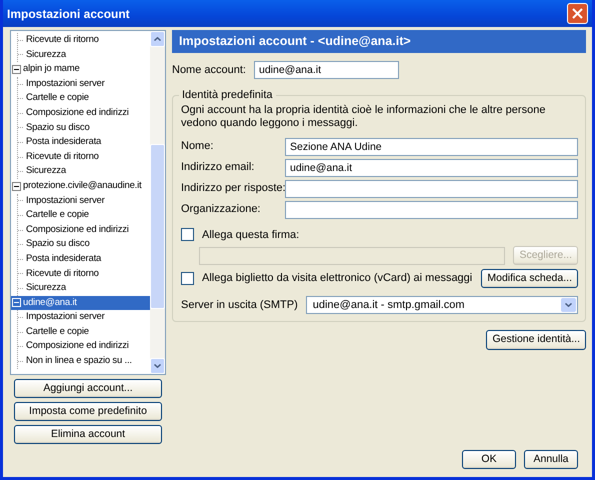  I want to click on group-title: Identità predefinita, so click(227, 95).